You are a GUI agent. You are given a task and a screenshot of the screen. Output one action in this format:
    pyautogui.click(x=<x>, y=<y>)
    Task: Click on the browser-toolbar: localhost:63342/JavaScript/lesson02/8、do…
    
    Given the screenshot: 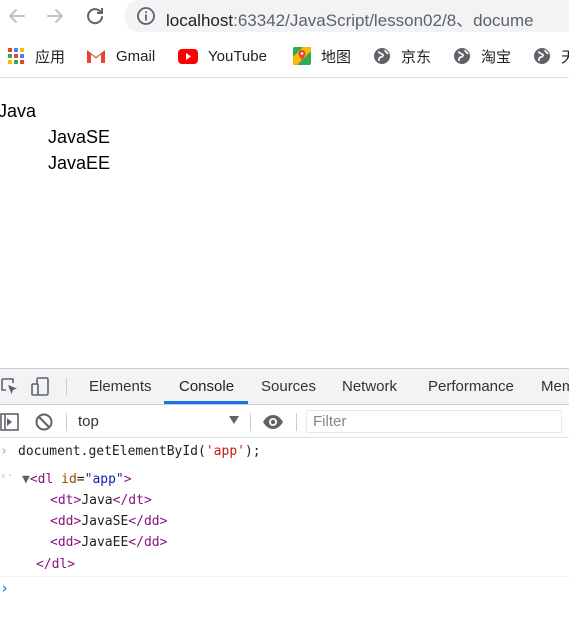 What is the action you would take?
    pyautogui.click(x=284, y=17)
    